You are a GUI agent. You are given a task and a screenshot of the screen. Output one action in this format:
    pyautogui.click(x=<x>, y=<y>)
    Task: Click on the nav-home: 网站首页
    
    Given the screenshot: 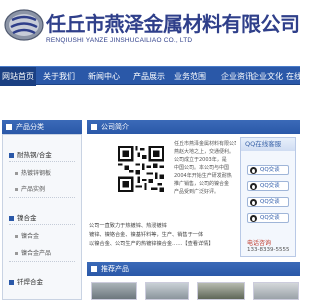 What is the action you would take?
    pyautogui.click(x=18, y=76)
    